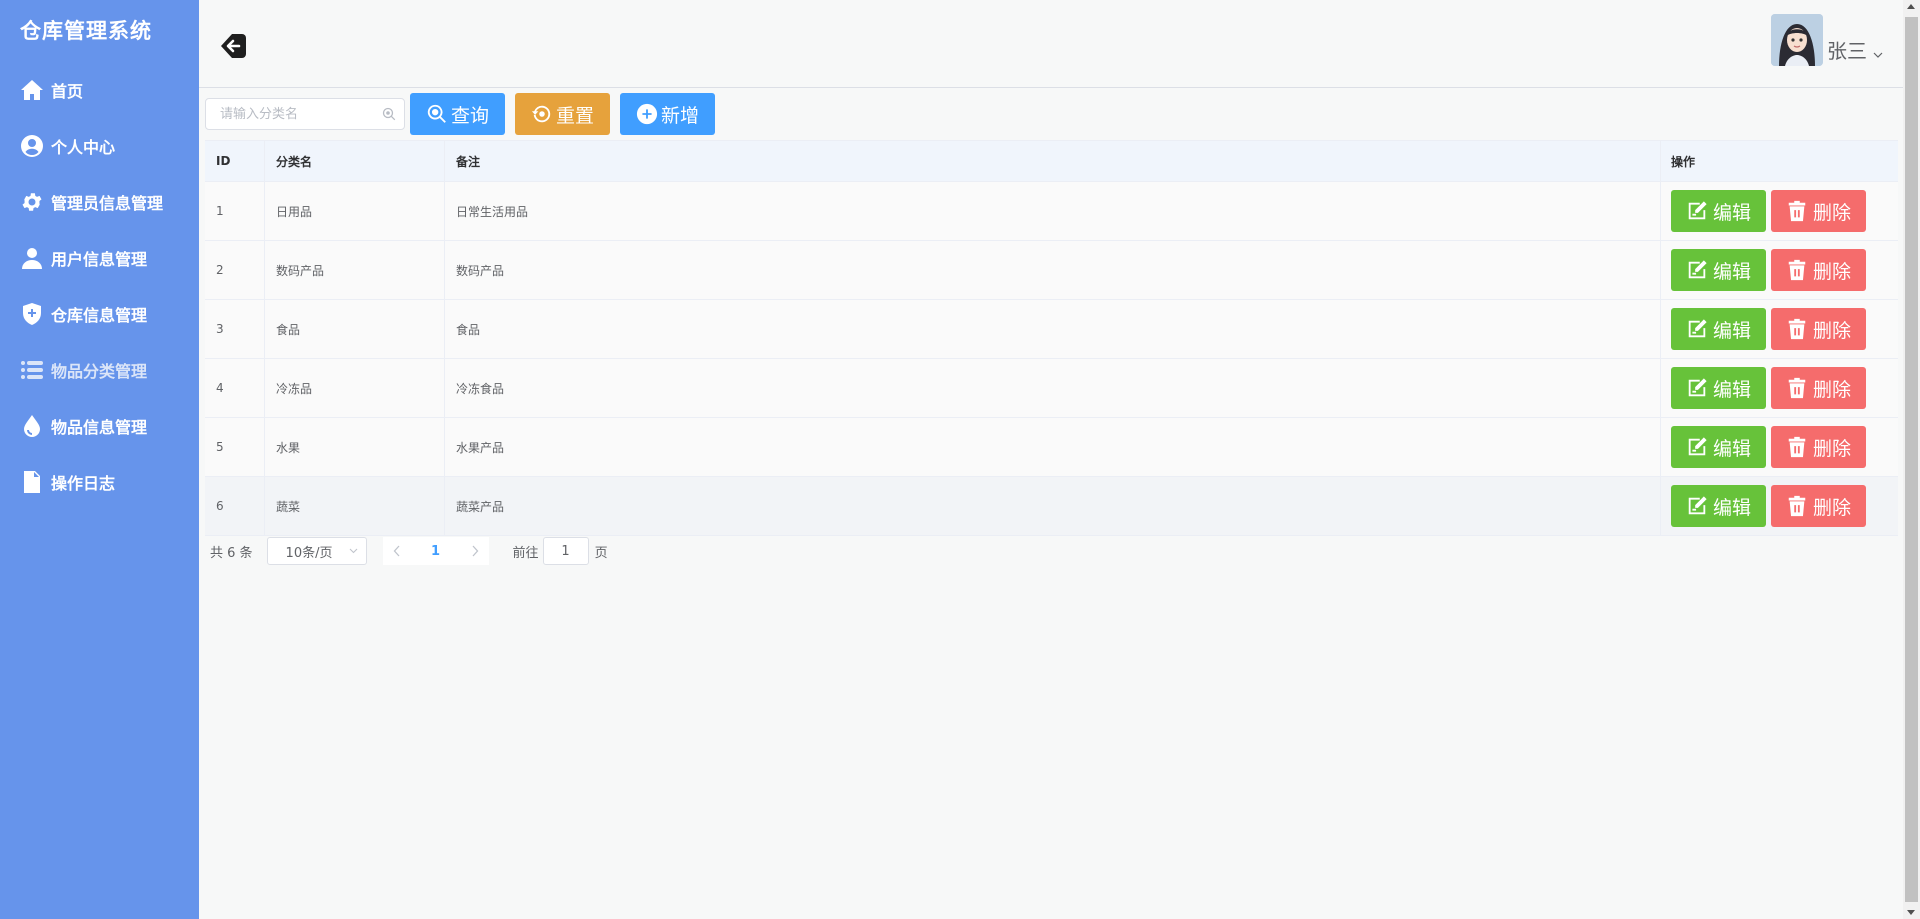 Image resolution: width=1920 pixels, height=919 pixels. I want to click on total-count: 共 6 条, so click(231, 553).